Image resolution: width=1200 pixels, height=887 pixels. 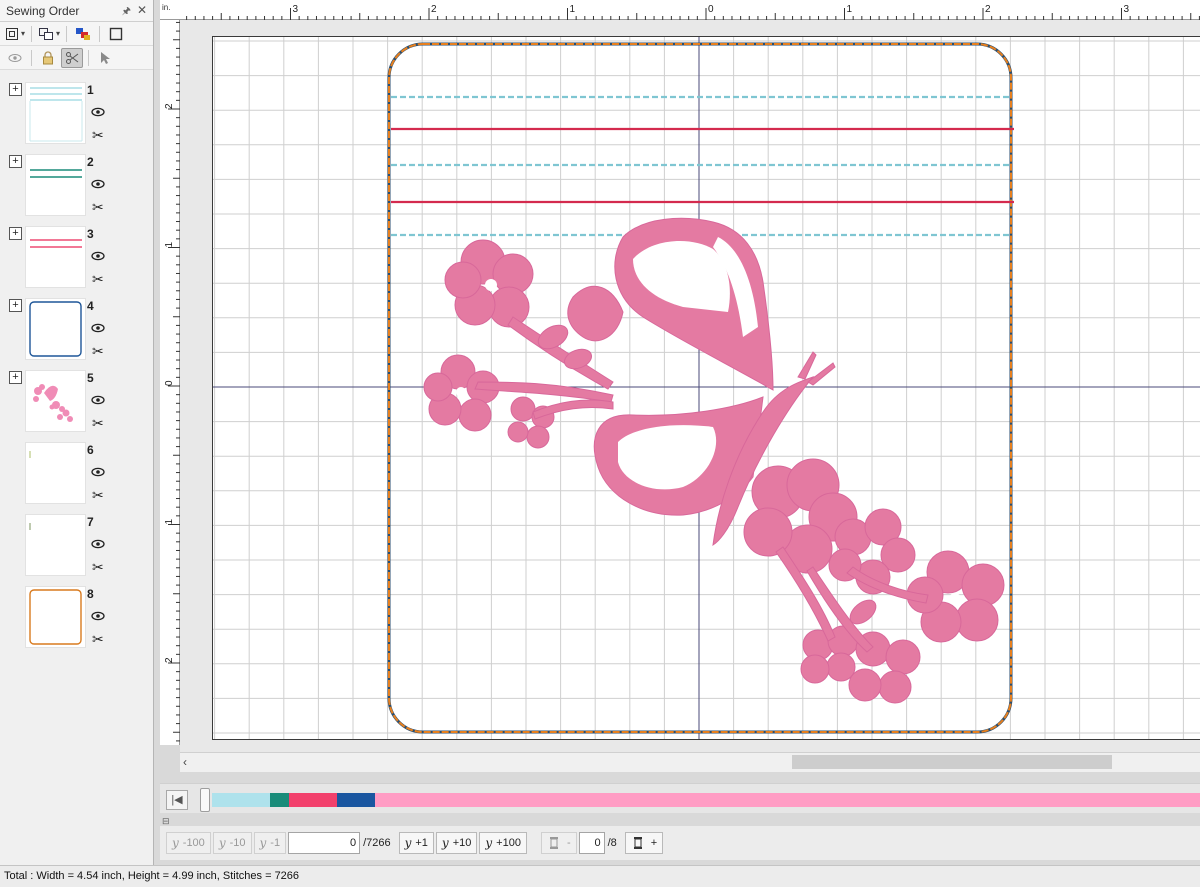 I want to click on forward-100-label: +100, so click(x=508, y=843).